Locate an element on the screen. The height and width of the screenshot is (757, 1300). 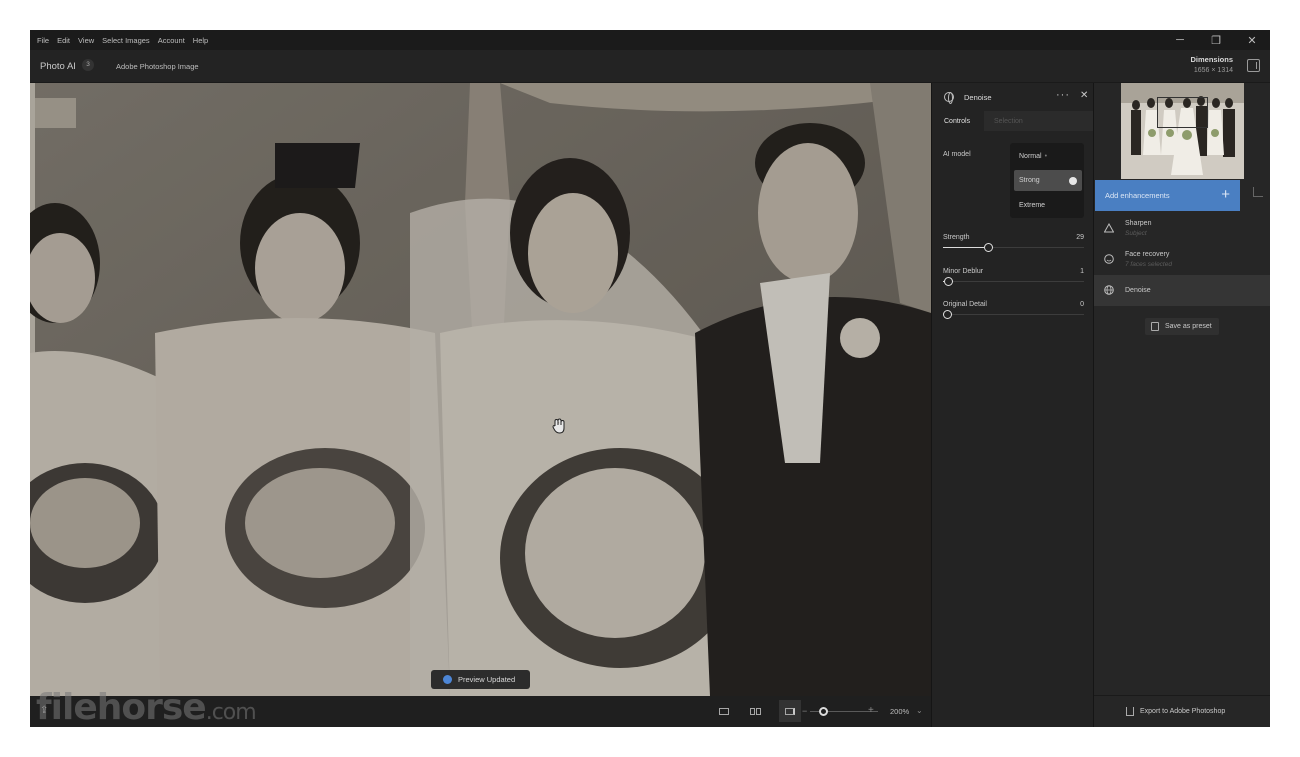
zoom-value: 200% is located at coordinates (899, 711).